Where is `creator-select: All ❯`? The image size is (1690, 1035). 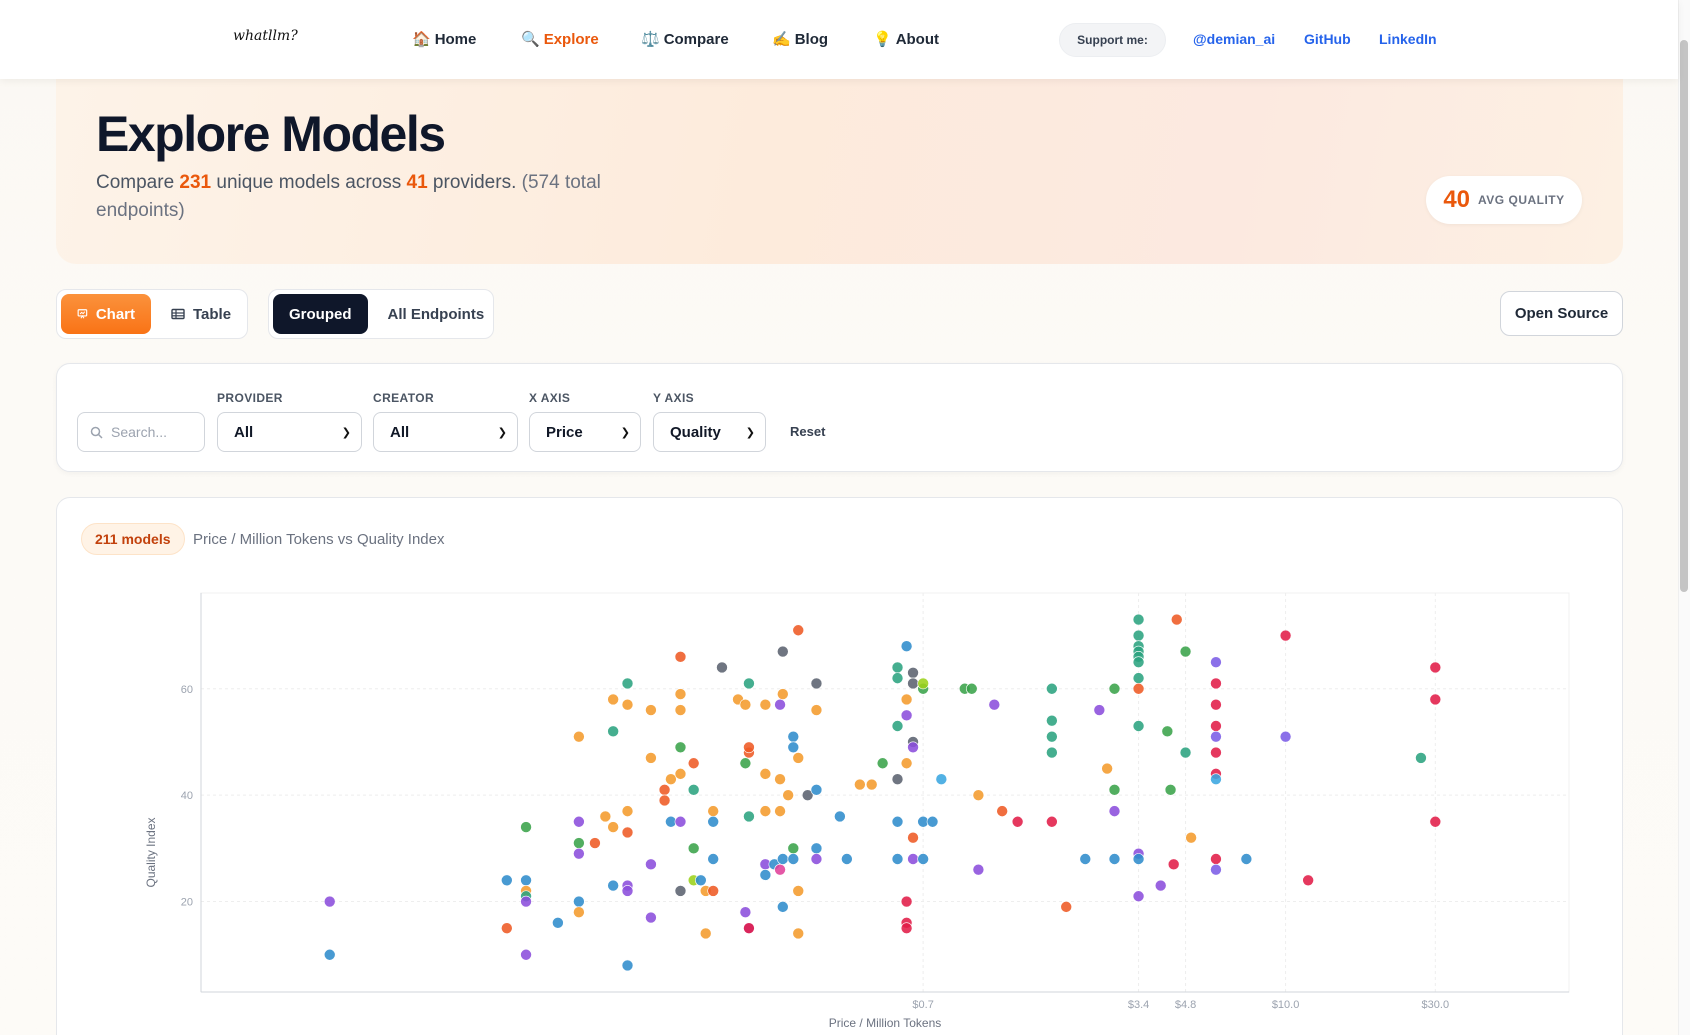 creator-select: All ❯ is located at coordinates (445, 432).